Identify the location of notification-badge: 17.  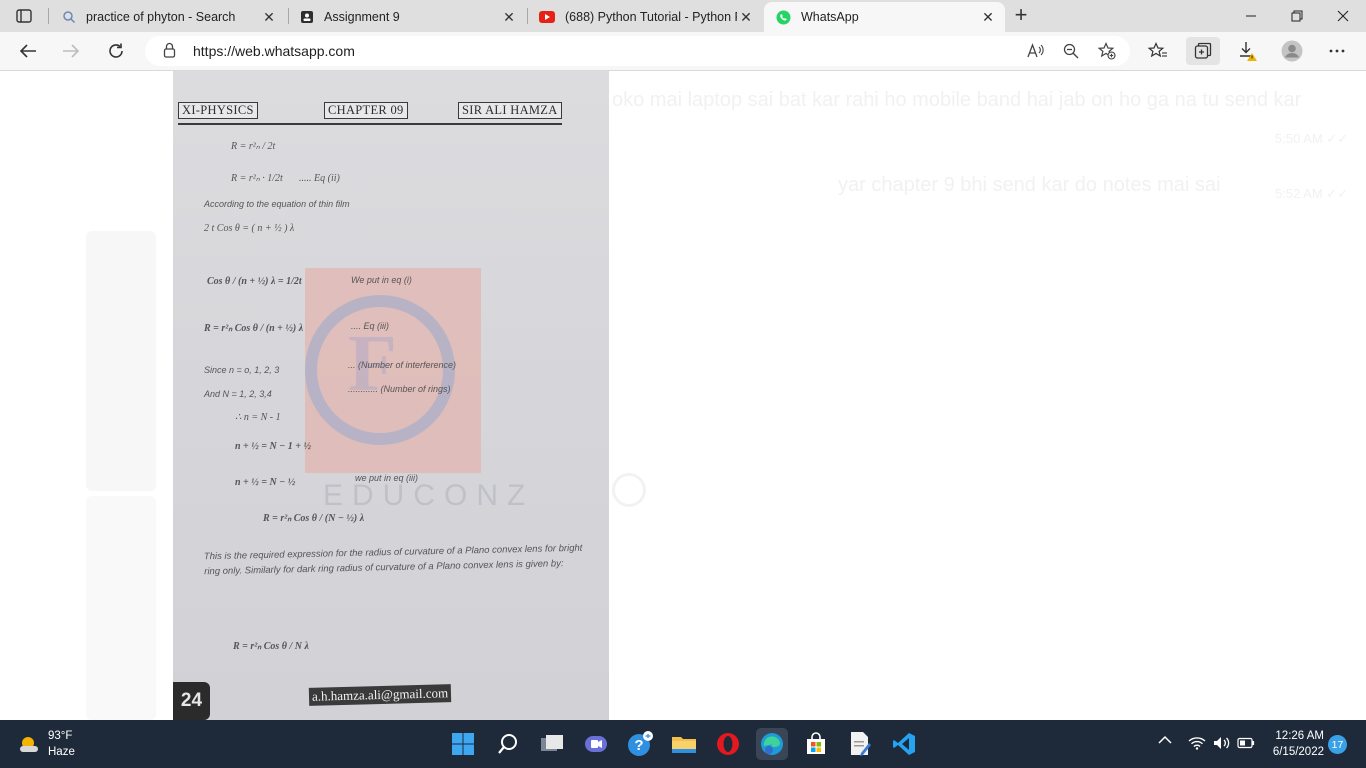
(1337, 744).